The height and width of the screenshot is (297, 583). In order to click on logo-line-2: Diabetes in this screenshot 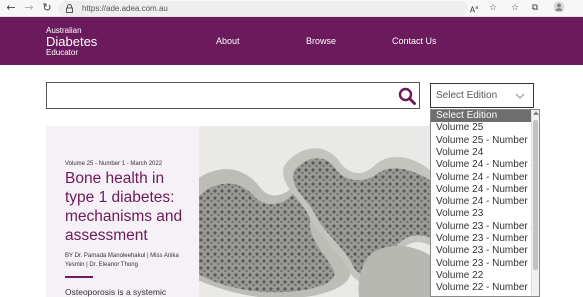, I will do `click(72, 41)`.